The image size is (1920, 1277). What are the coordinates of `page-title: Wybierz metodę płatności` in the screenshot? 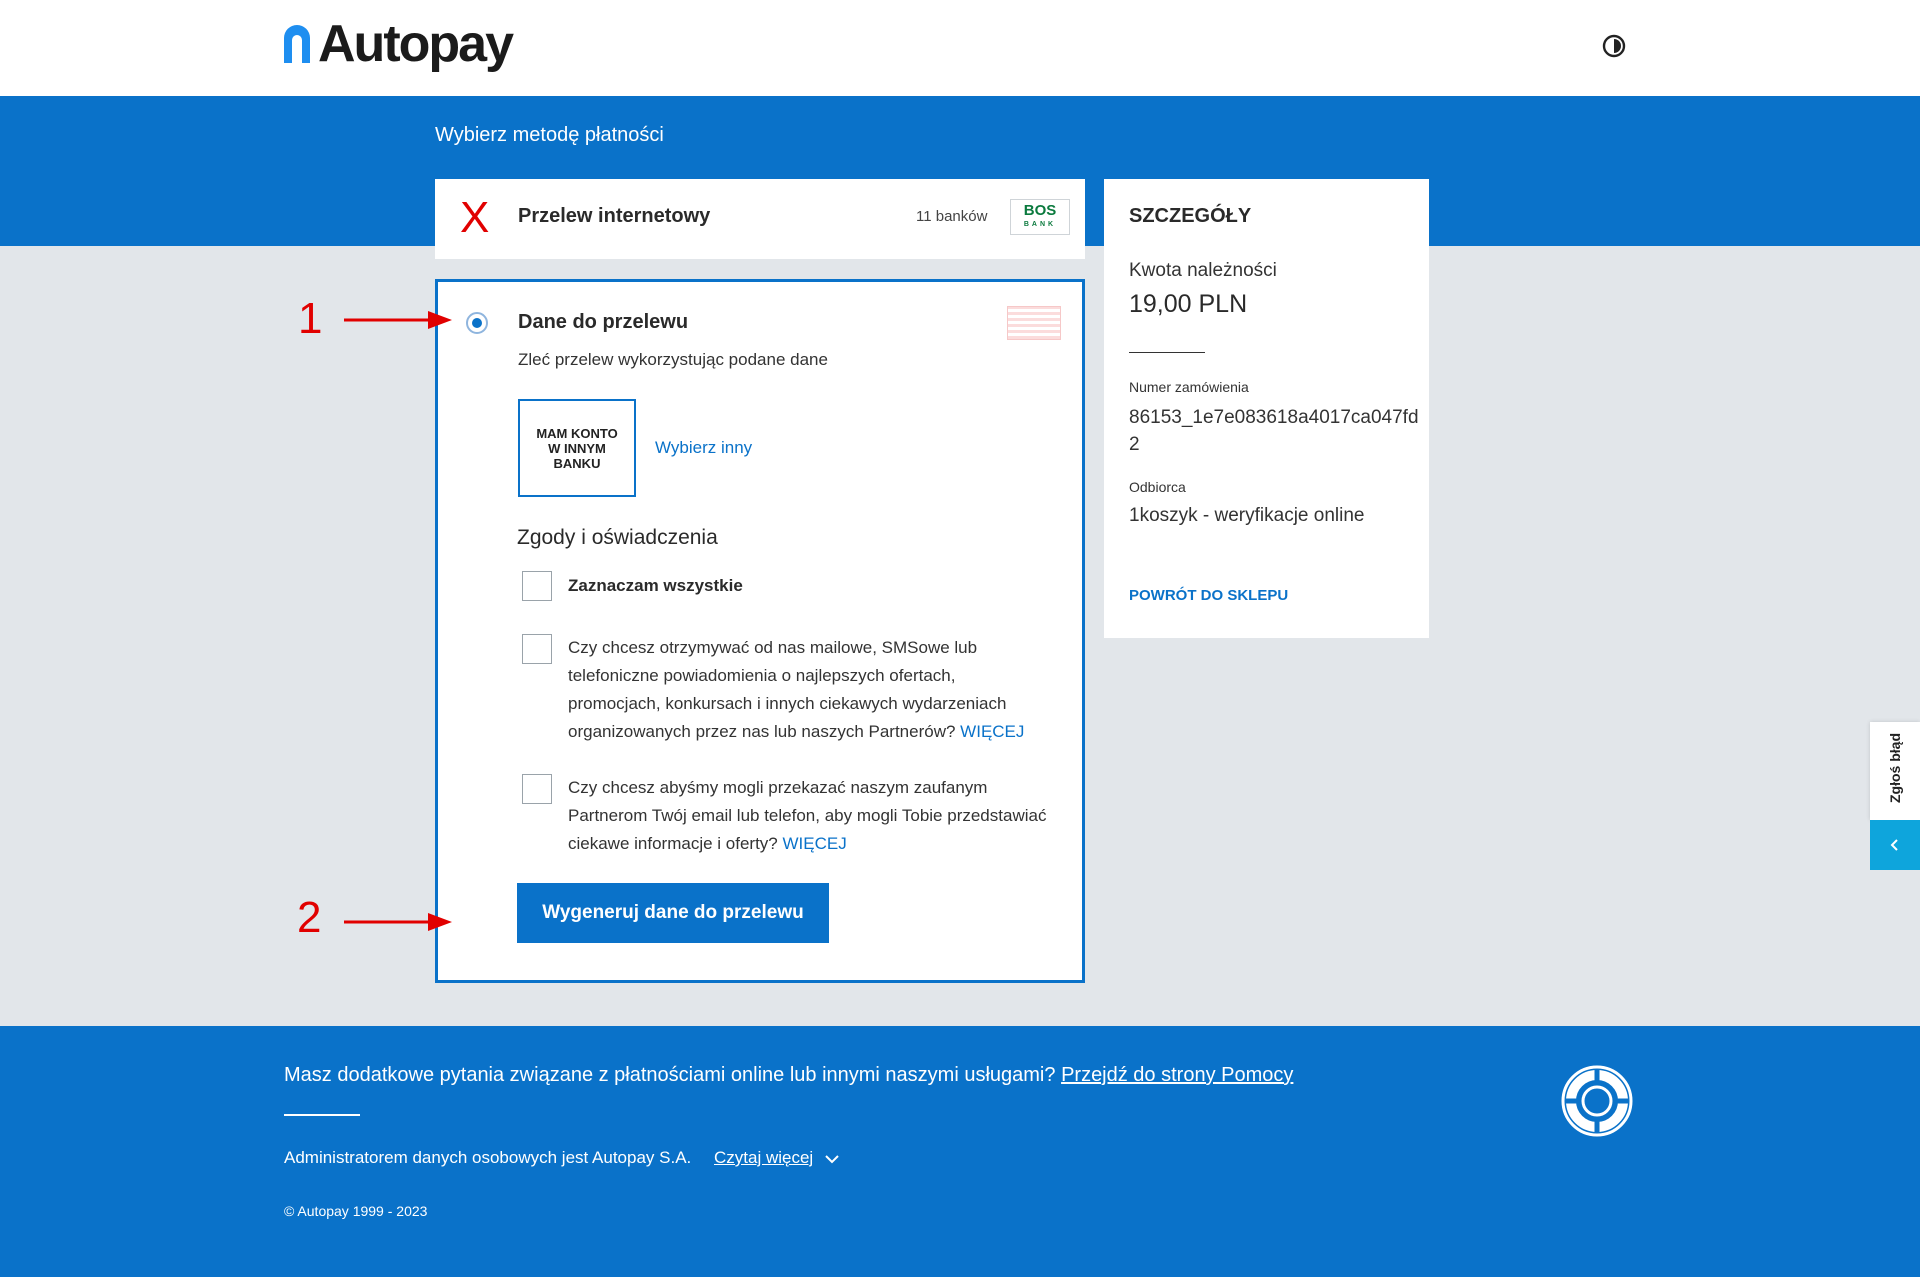 It's located at (549, 135).